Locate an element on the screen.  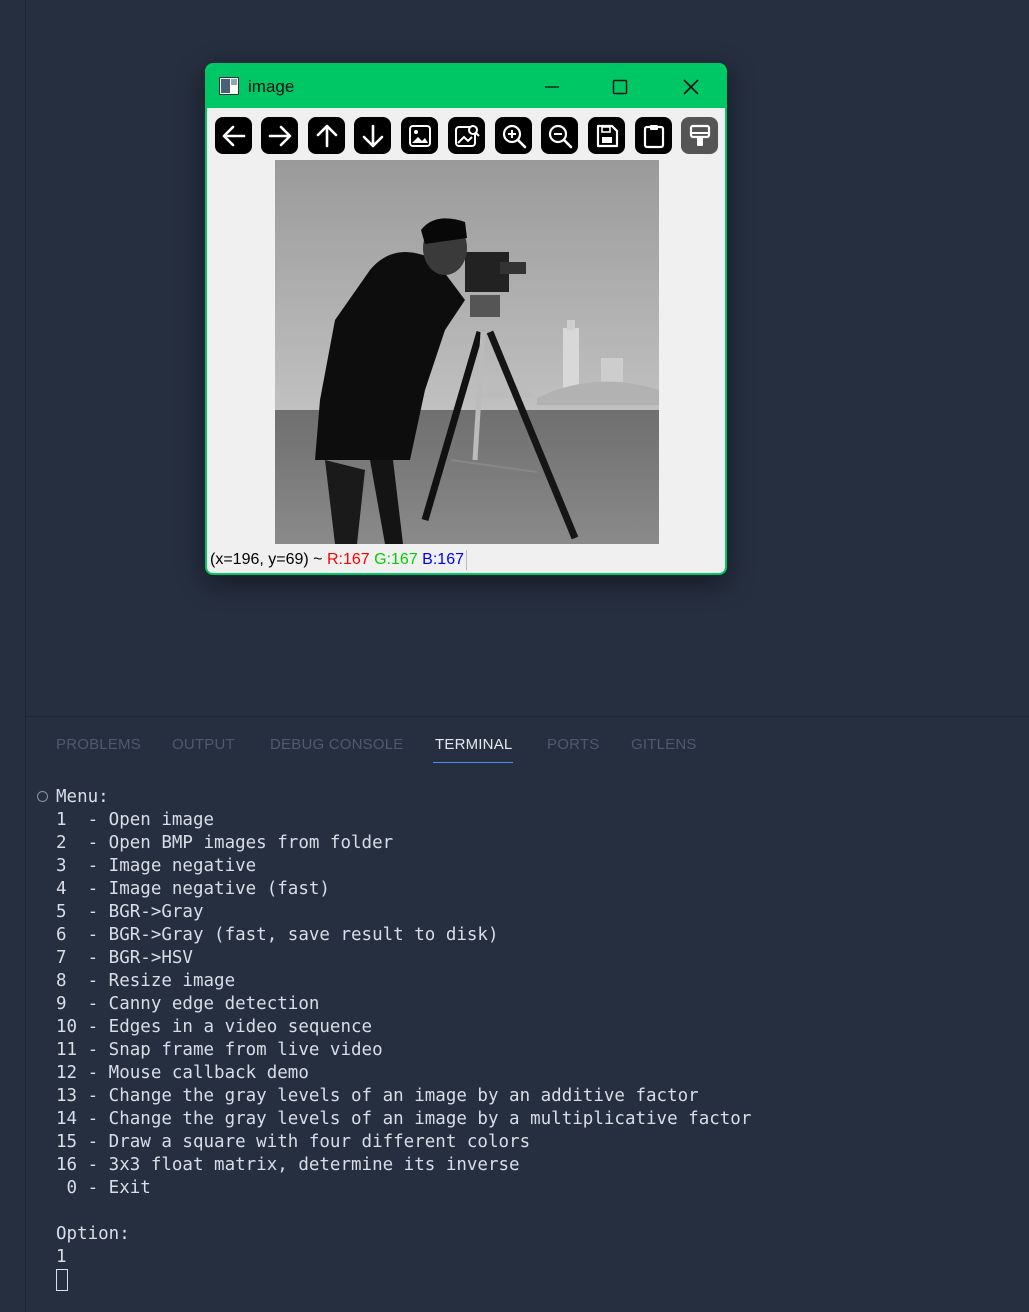
pan-right-button is located at coordinates (279, 135).